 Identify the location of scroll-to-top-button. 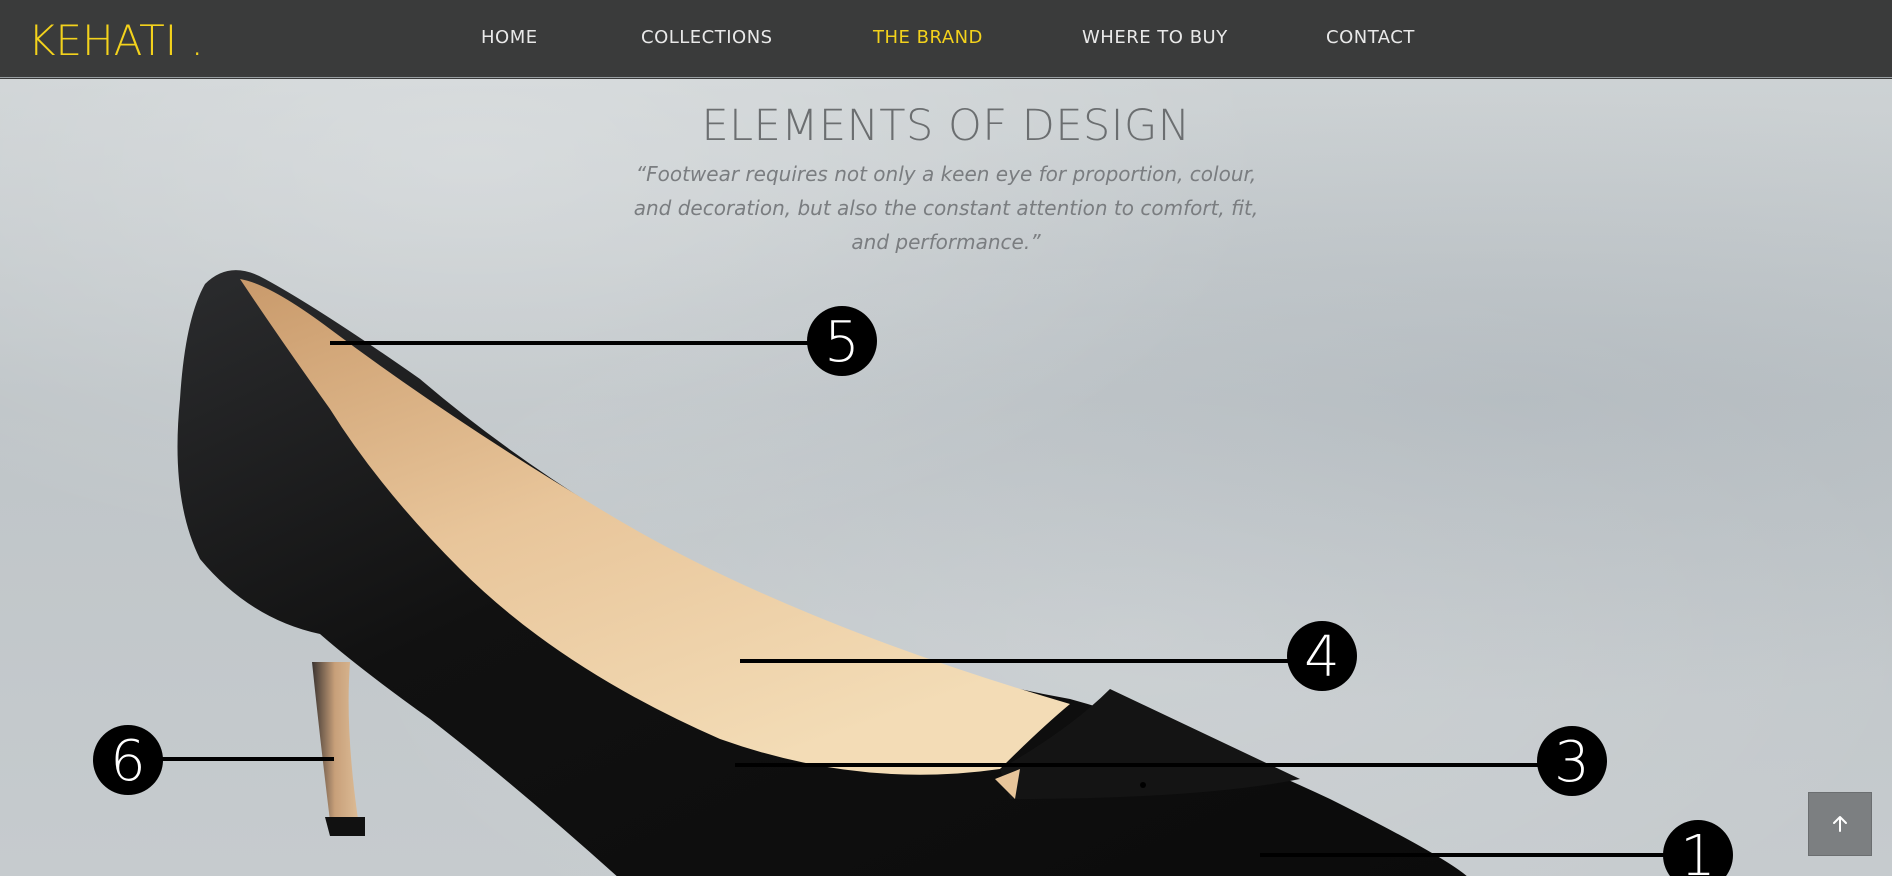
(1840, 824).